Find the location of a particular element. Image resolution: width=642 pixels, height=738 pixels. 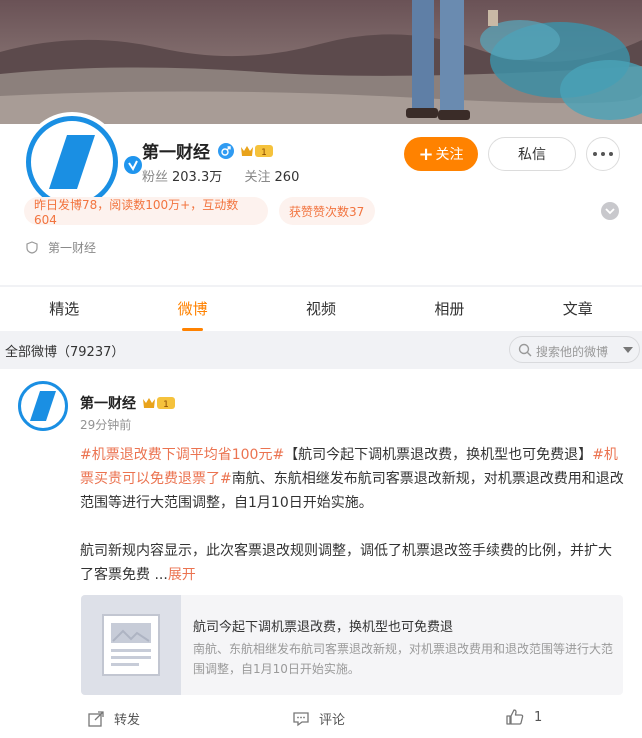

post-author-row: 第一财经 1 is located at coordinates (128, 403).